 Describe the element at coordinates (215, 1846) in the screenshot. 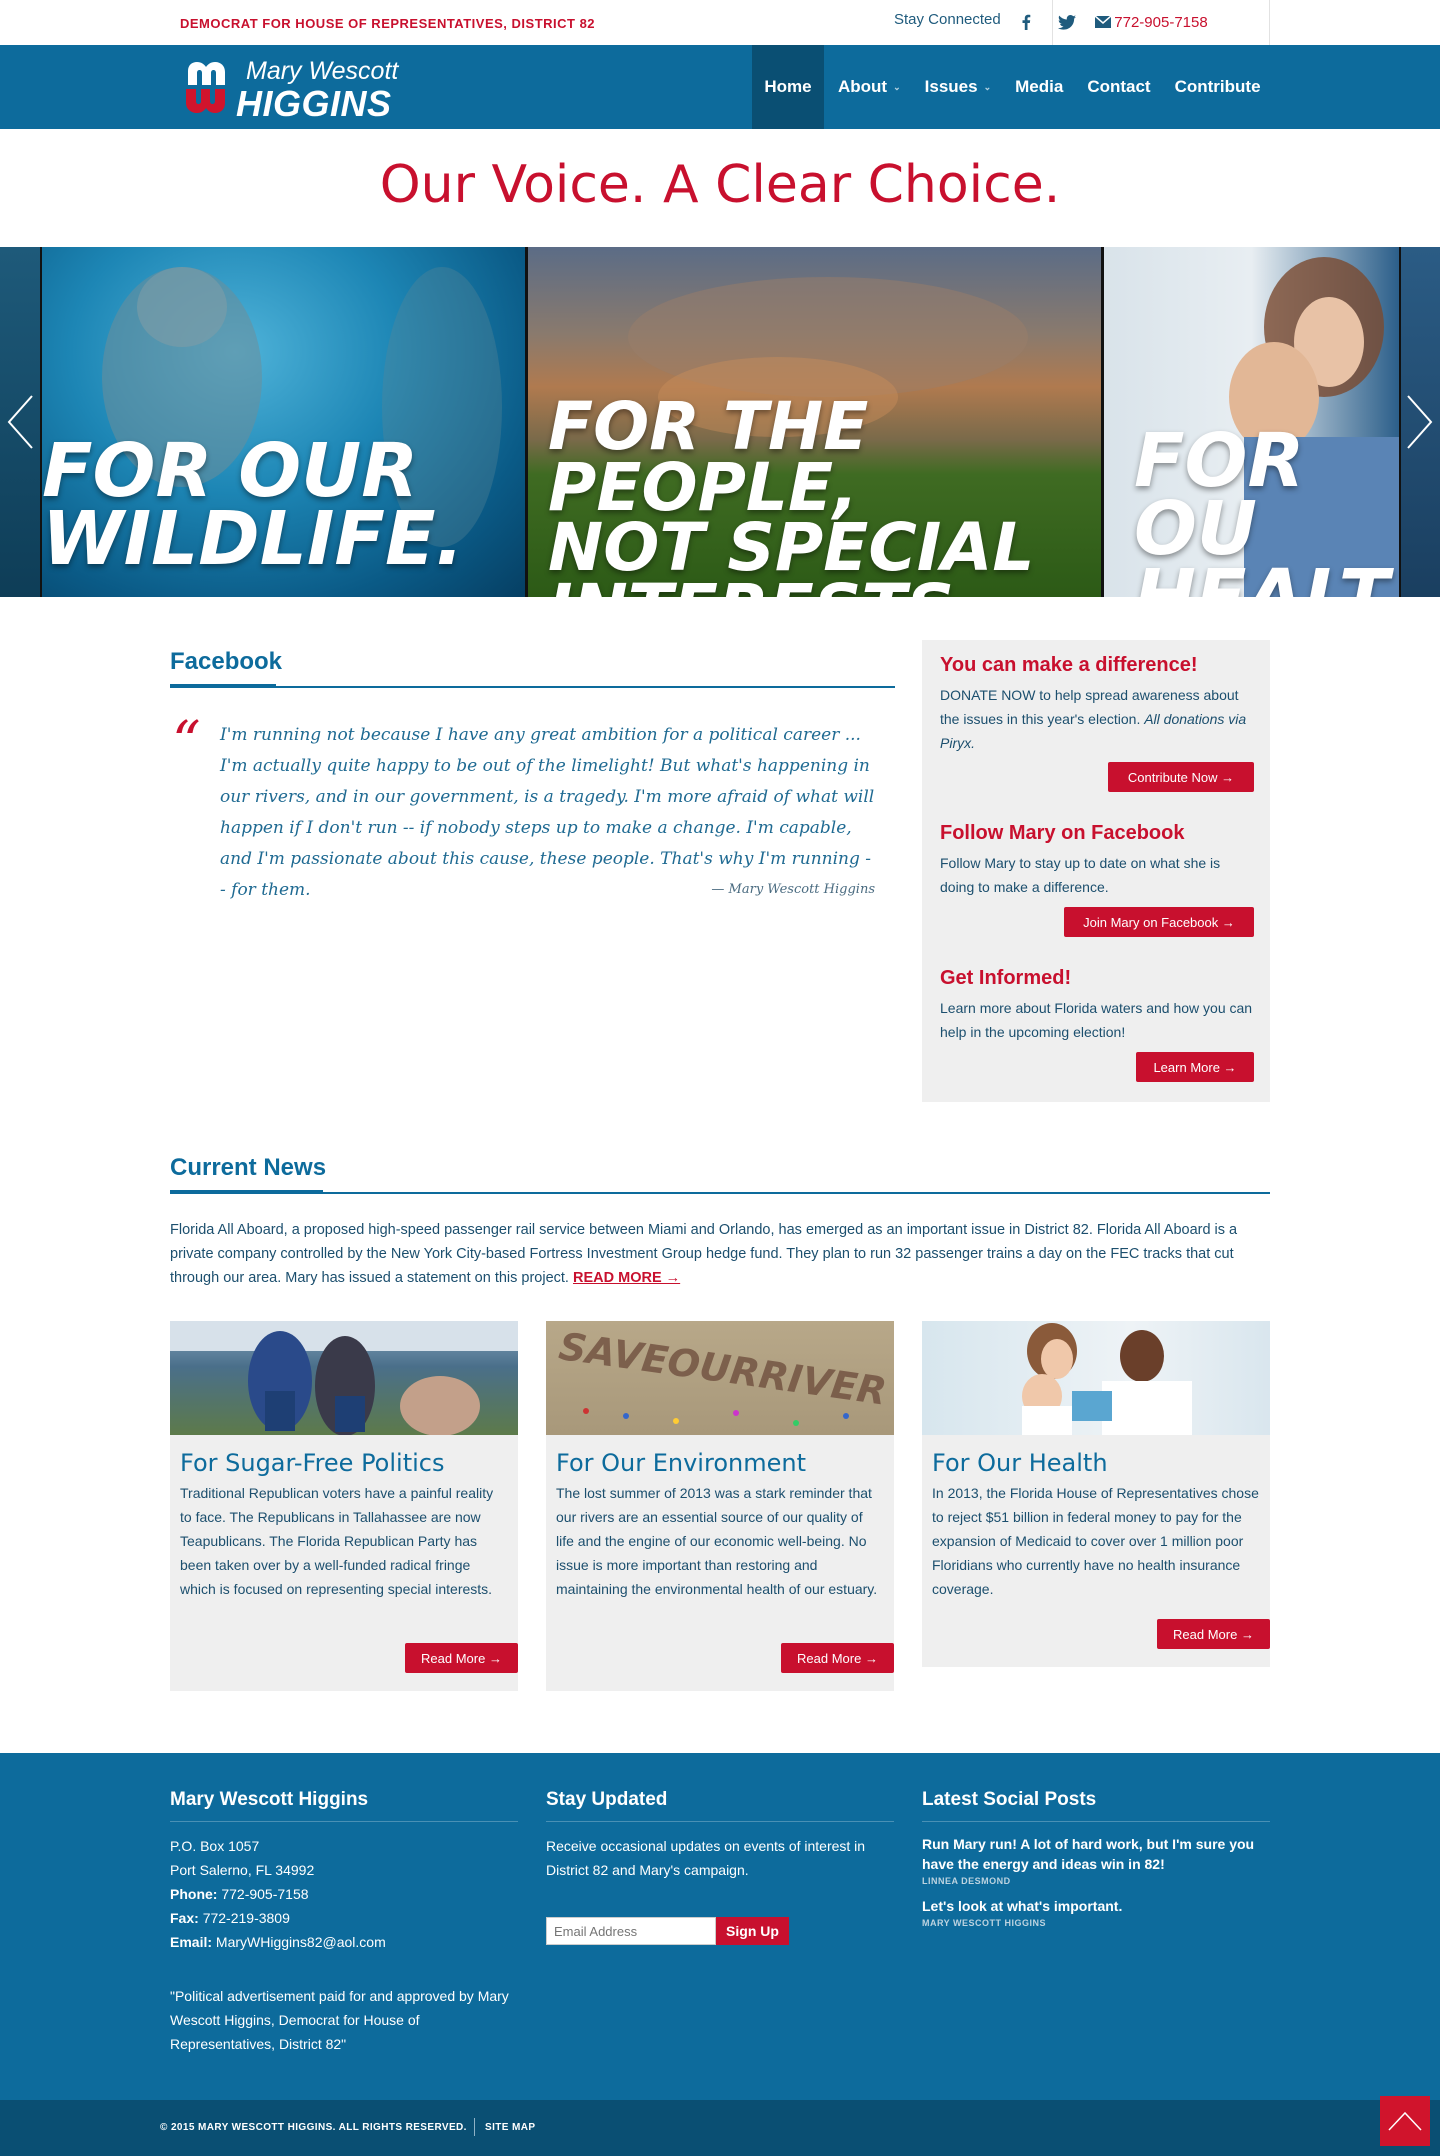

I see `address-line-1: P.O. Box 1057` at that location.